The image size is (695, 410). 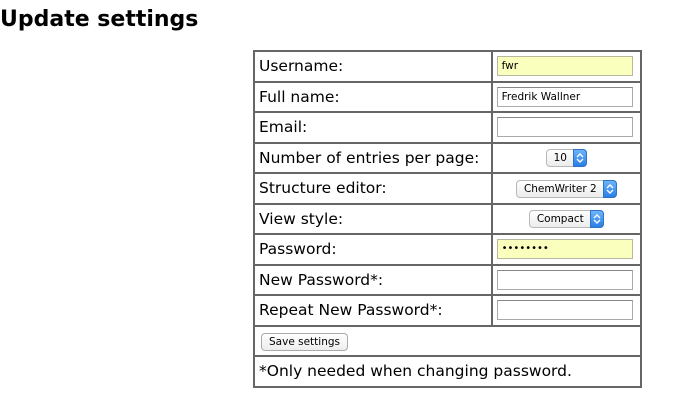 What do you see at coordinates (564, 96) in the screenshot?
I see `full-name-input: Fredrik Wallner` at bounding box center [564, 96].